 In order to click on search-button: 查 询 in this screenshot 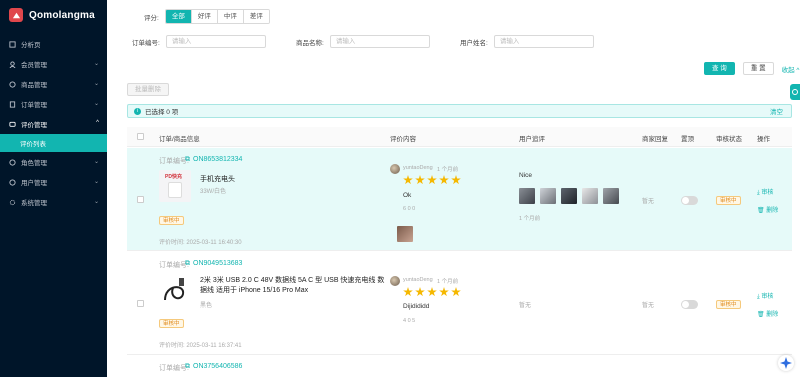, I will do `click(719, 68)`.